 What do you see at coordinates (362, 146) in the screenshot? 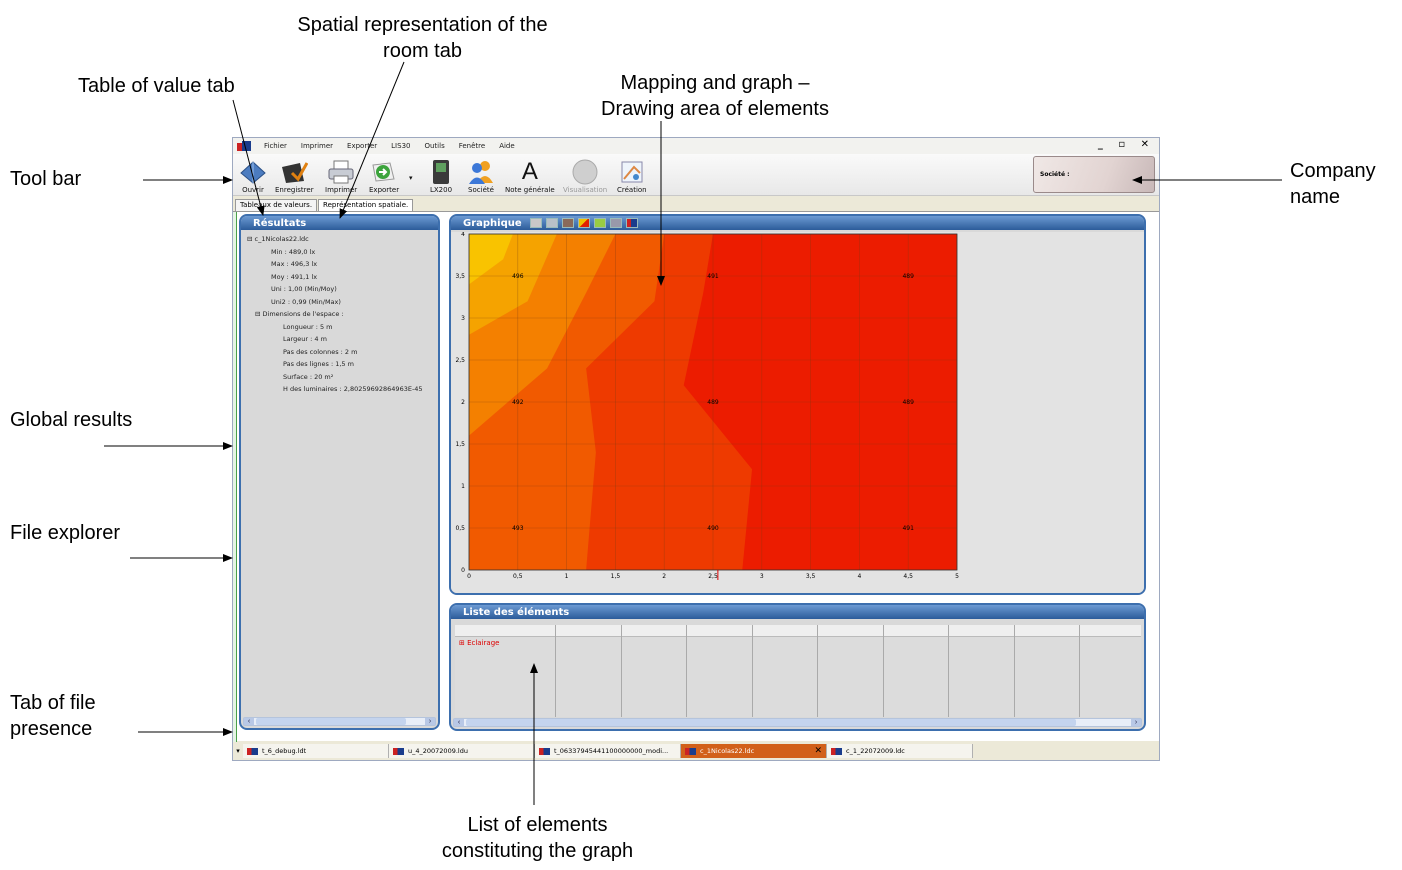
I see `menu-exporter: Exporter` at bounding box center [362, 146].